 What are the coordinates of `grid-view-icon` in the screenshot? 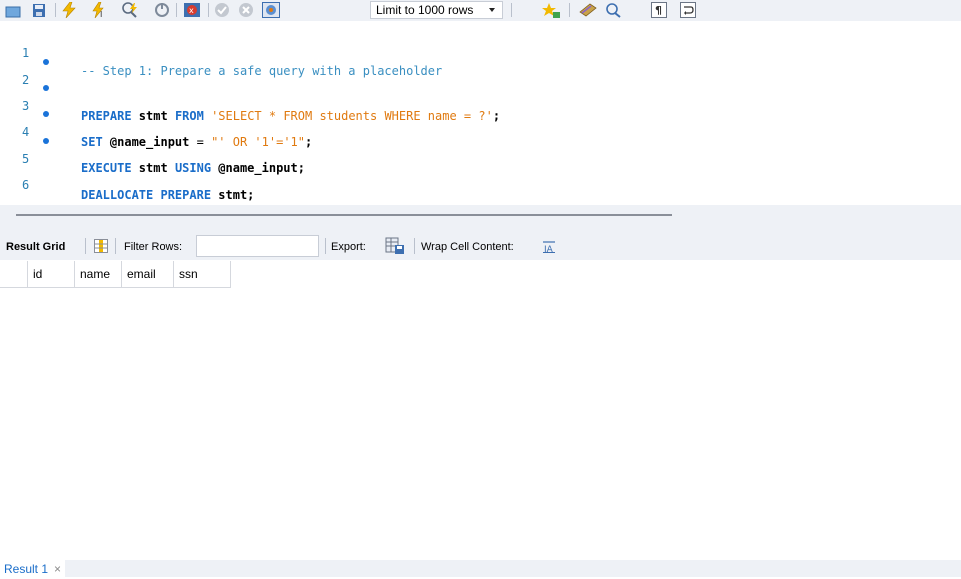 It's located at (101, 246).